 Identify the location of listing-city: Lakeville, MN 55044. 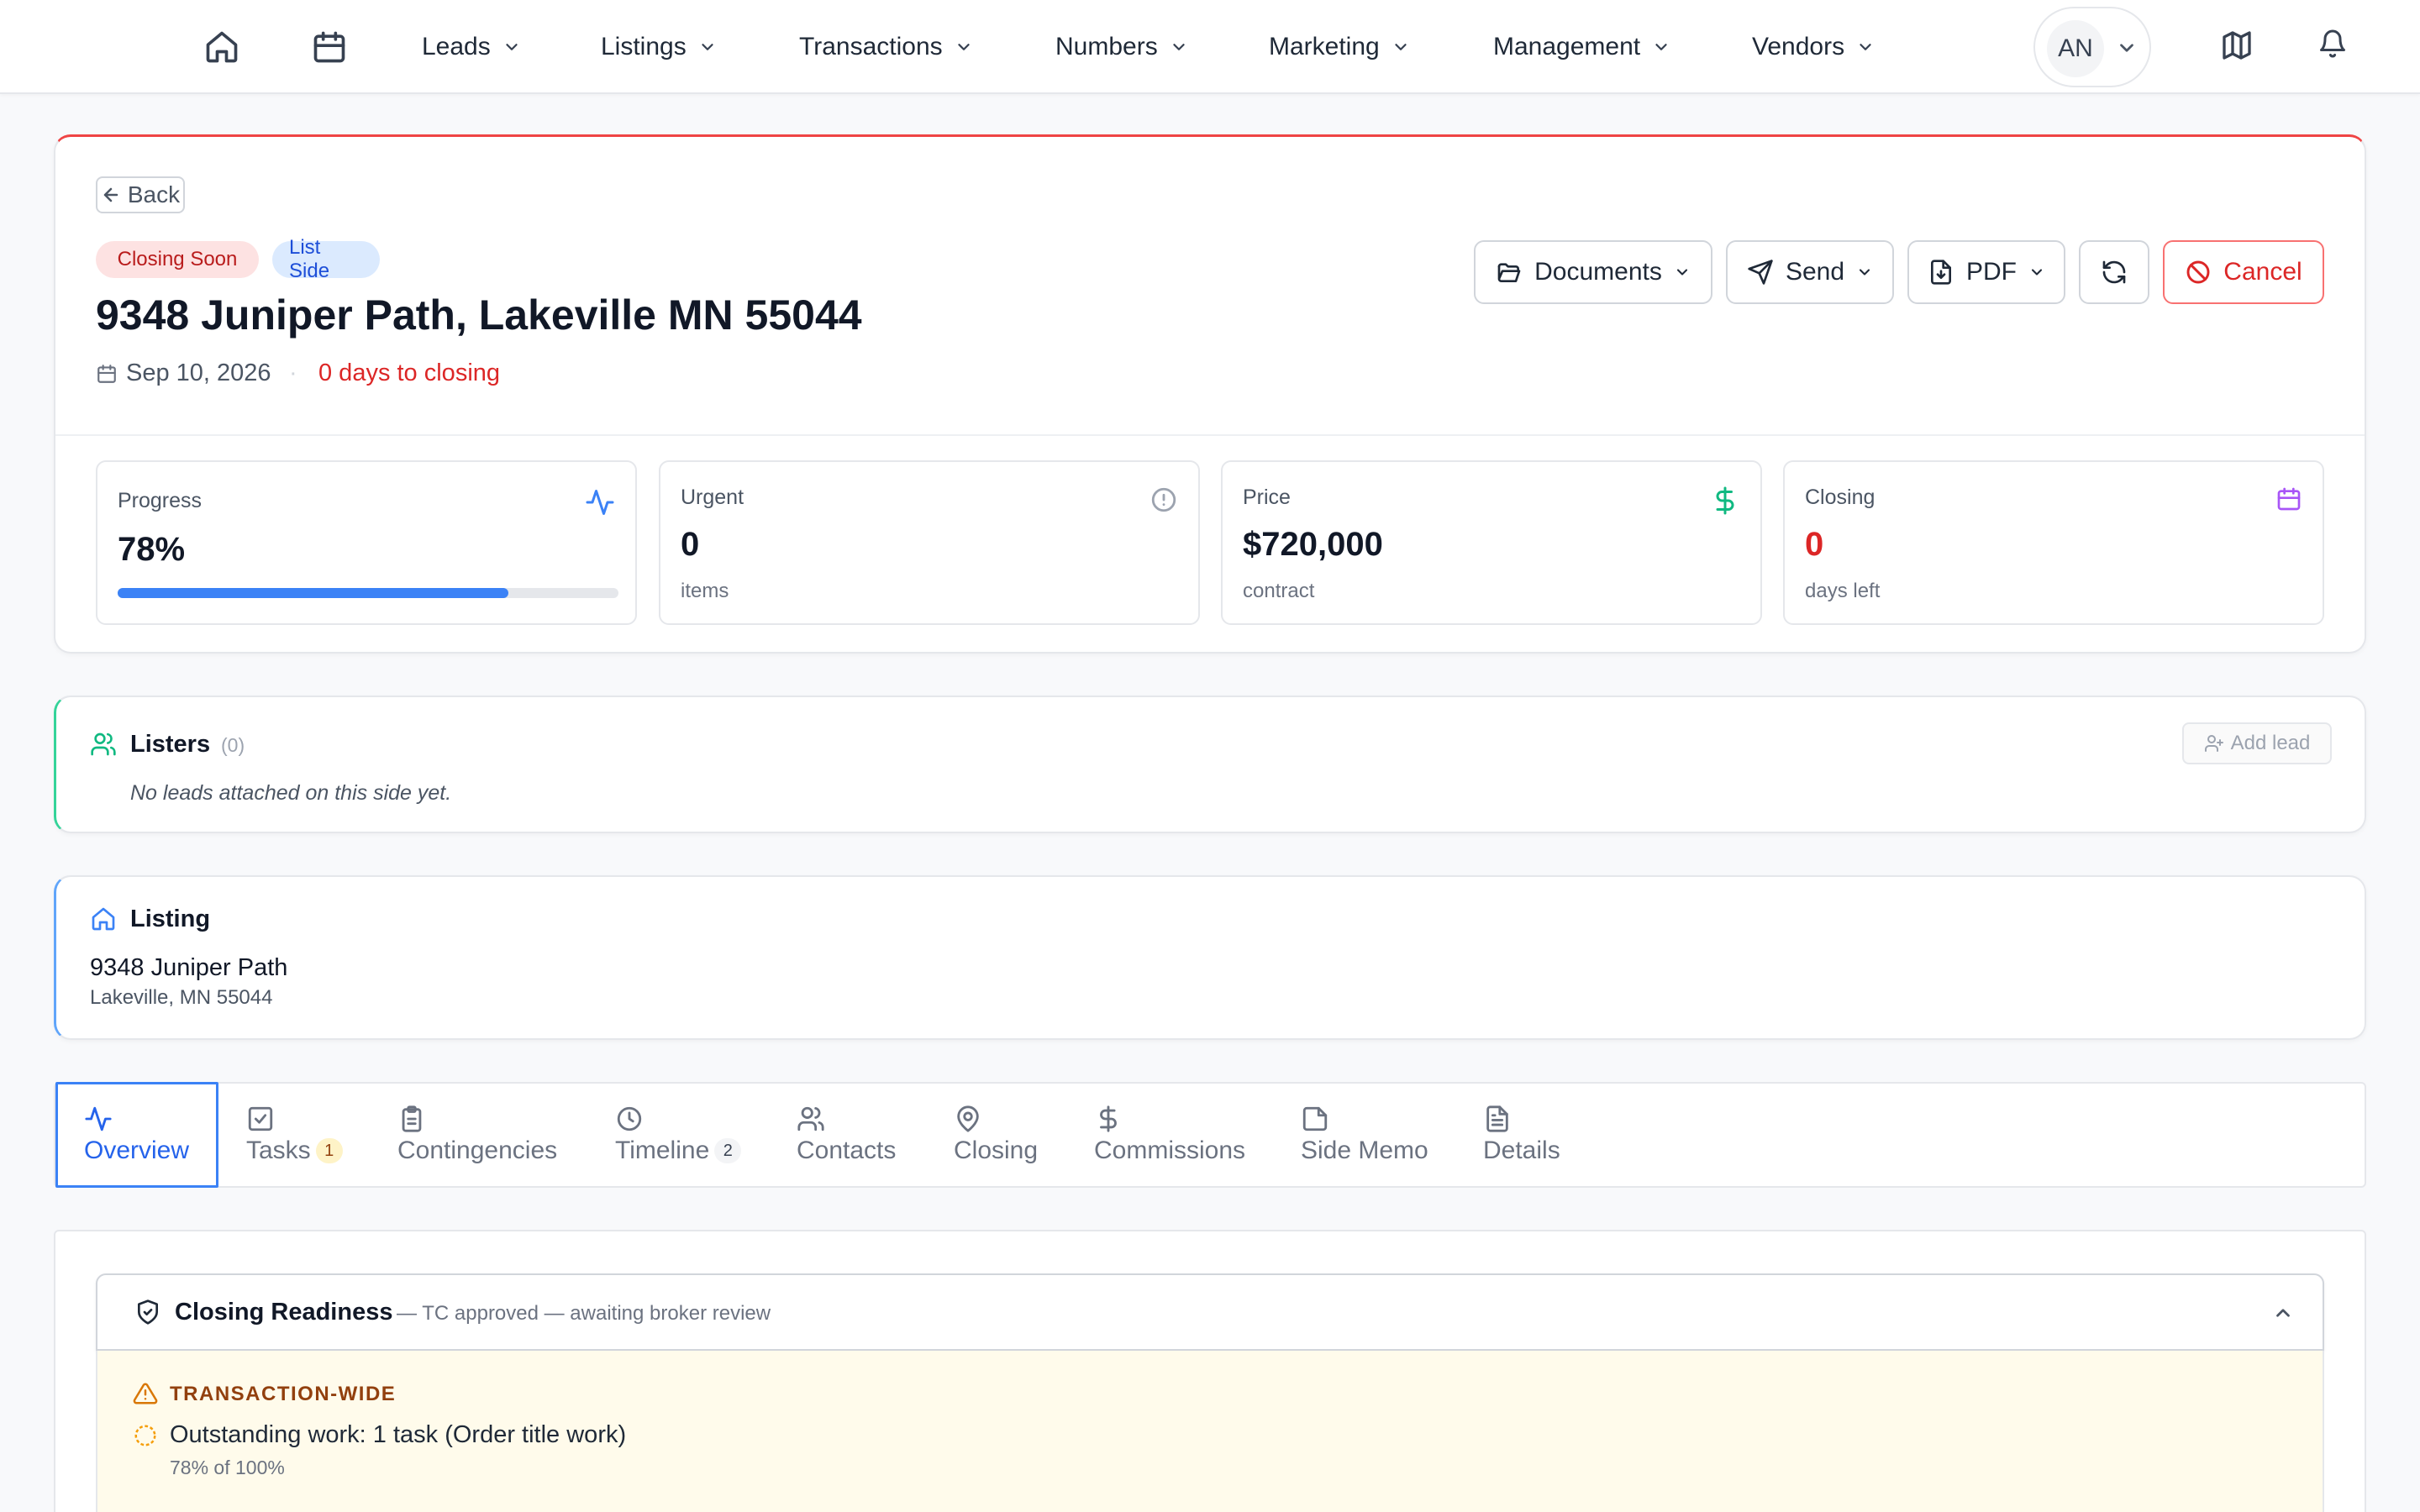
(181, 997).